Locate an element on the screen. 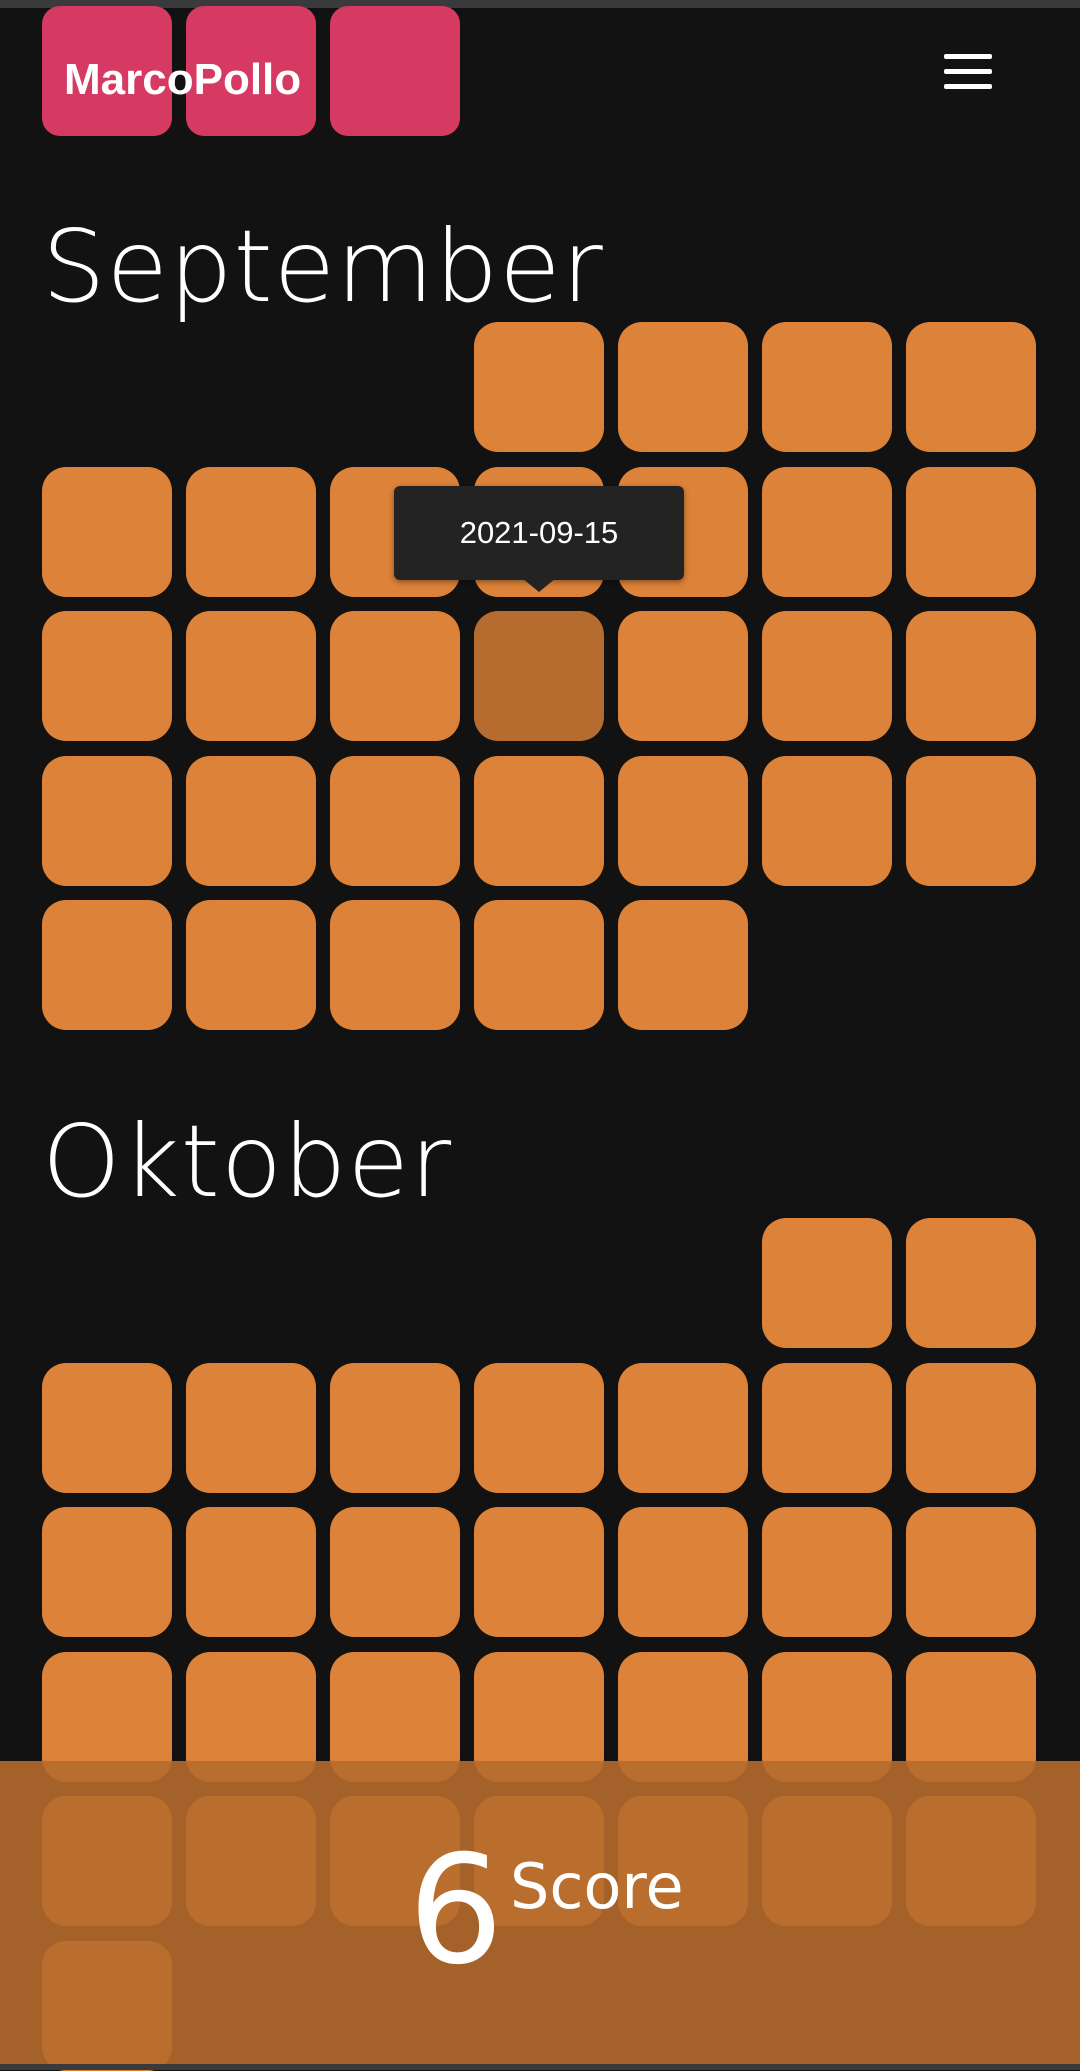 This screenshot has width=1080, height=2071. bottom-strip is located at coordinates (540, 2067).